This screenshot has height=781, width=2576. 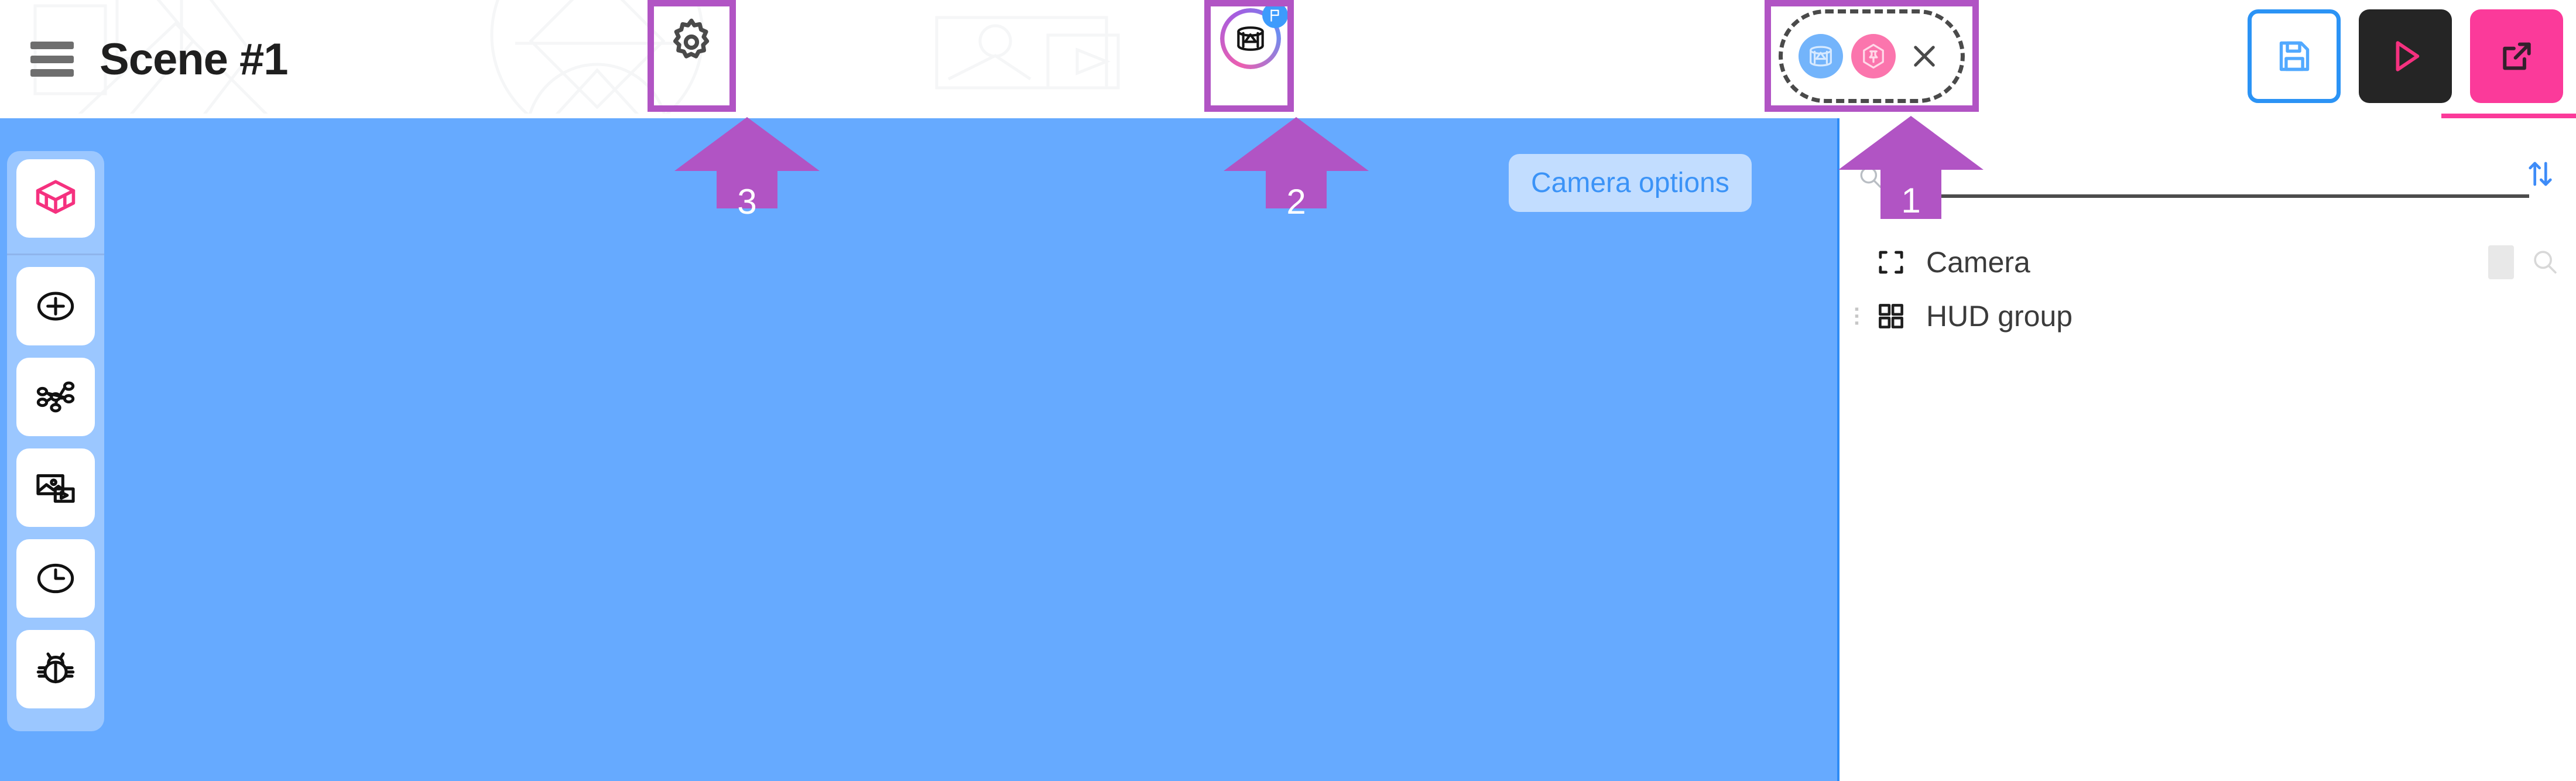 I want to click on sidebar-item-nodes, so click(x=55, y=397).